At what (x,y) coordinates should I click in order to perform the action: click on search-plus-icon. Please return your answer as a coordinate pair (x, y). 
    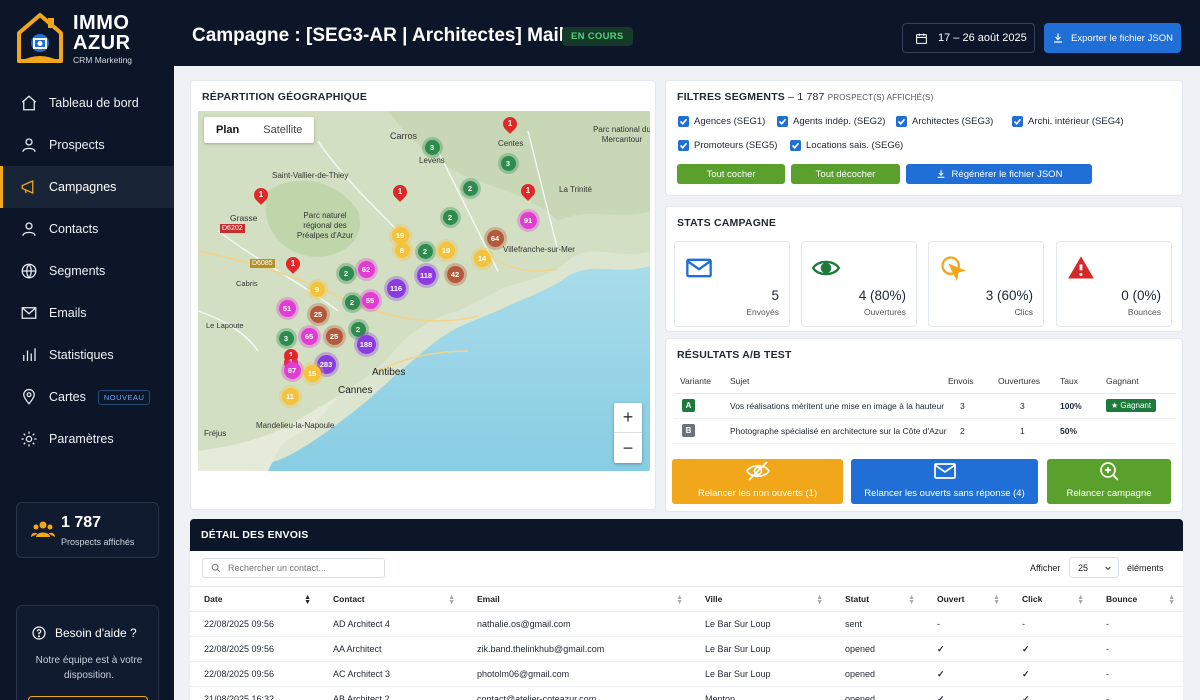
    Looking at the image, I should click on (1109, 471).